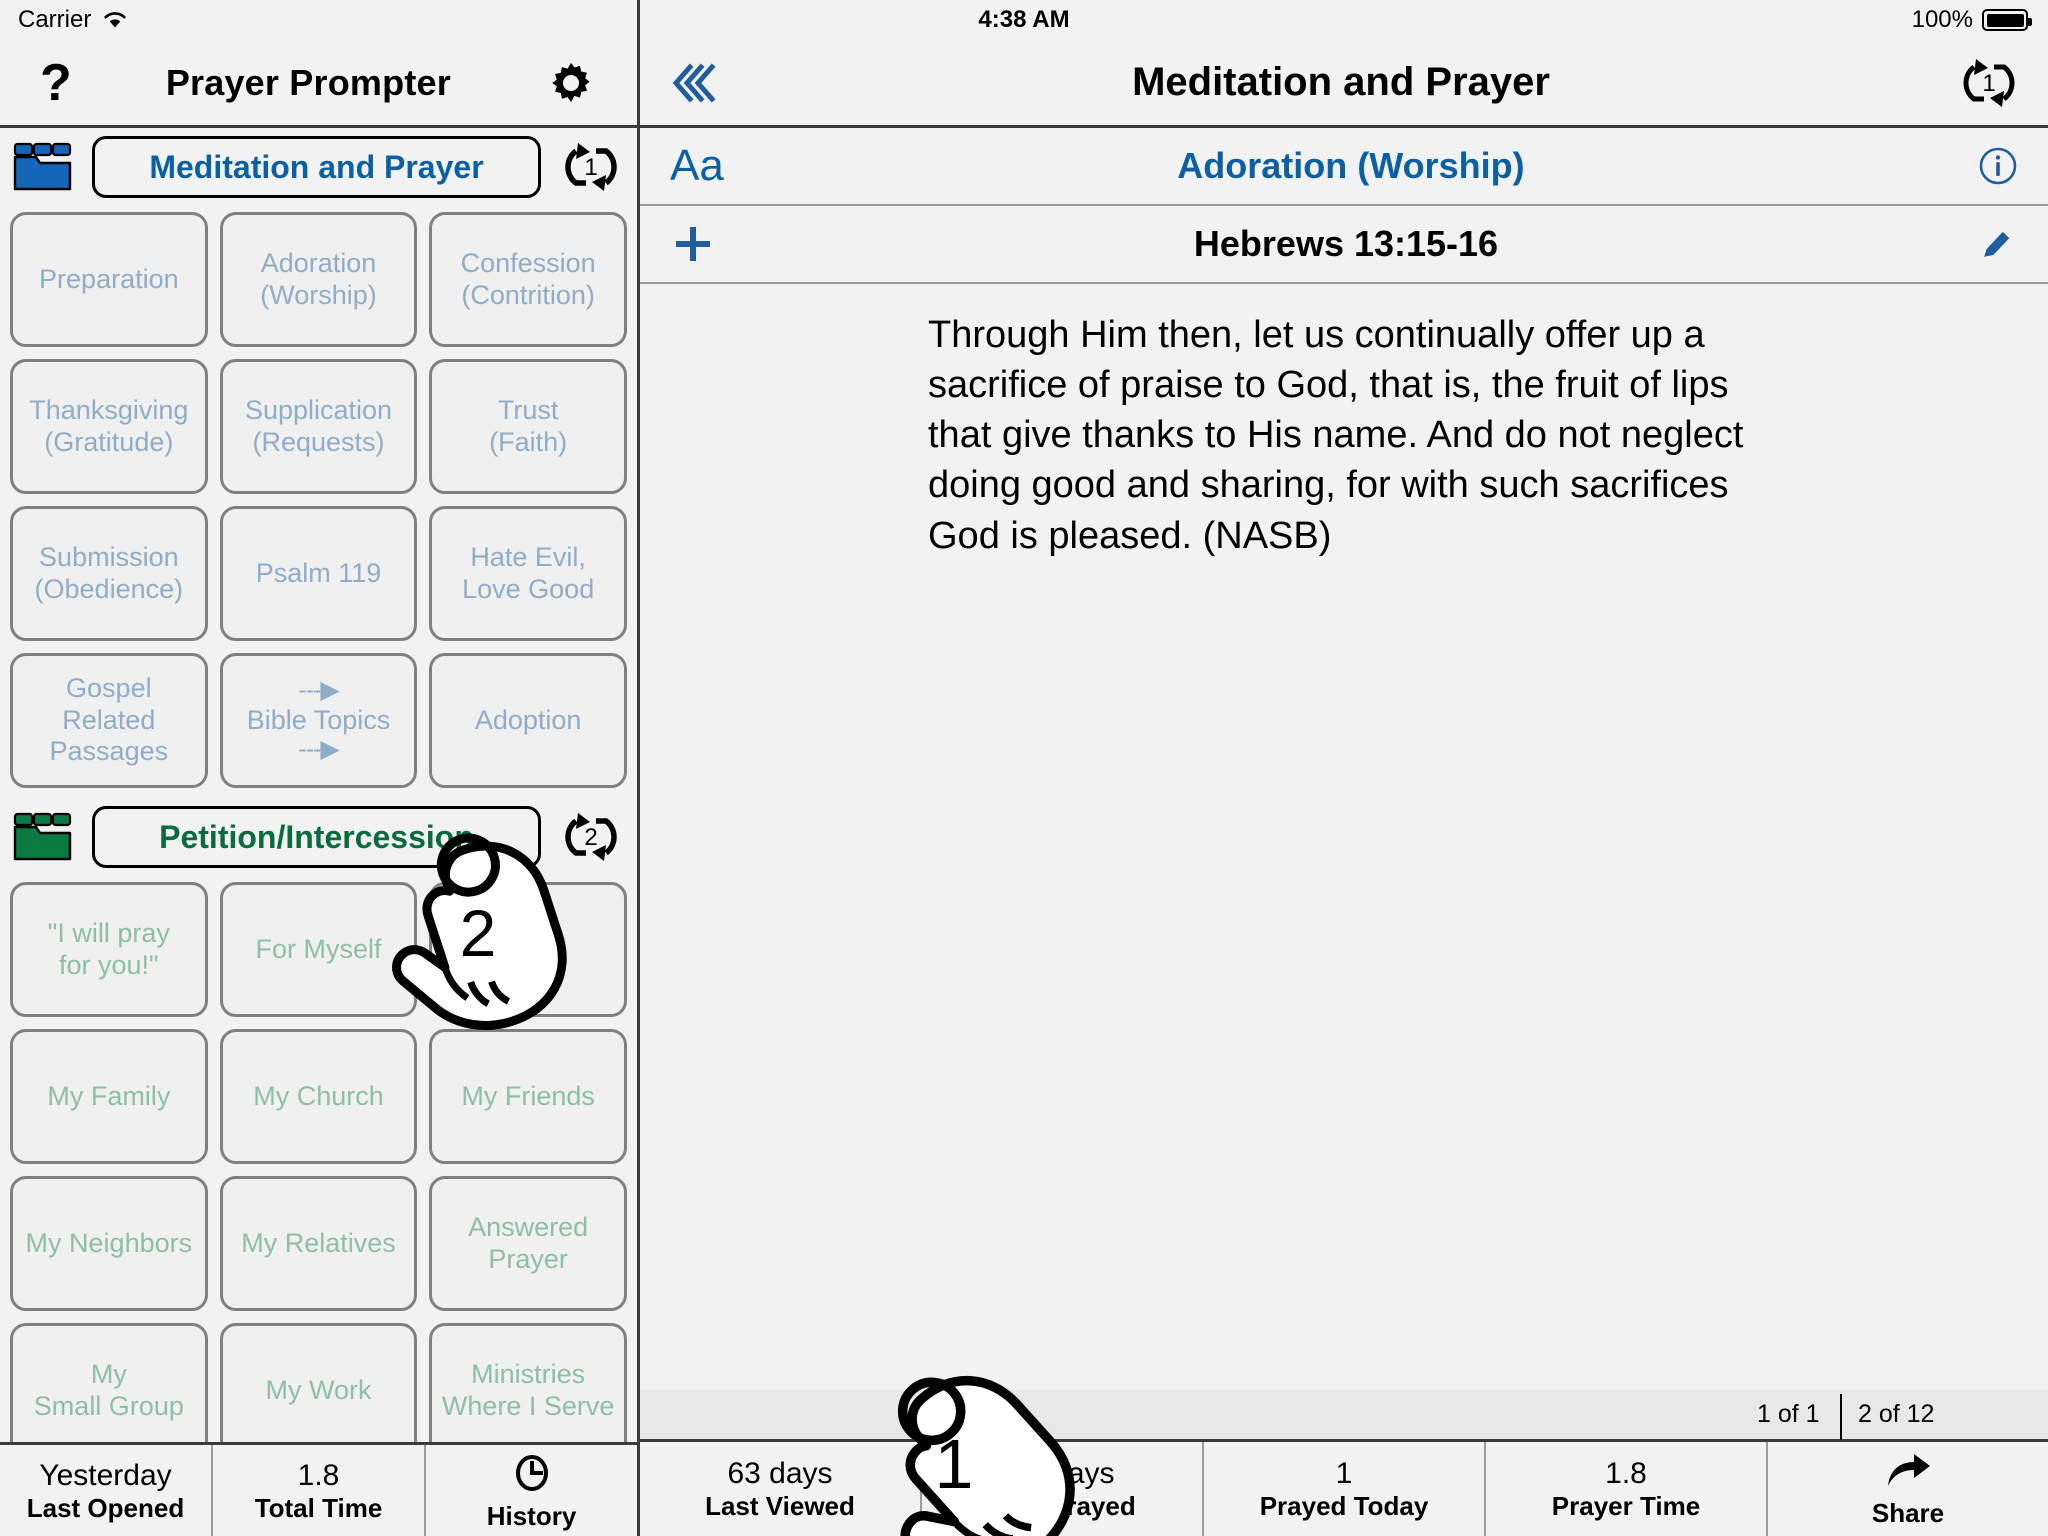 The height and width of the screenshot is (1536, 2048). What do you see at coordinates (108, 1389) in the screenshot?
I see `tile-label: My Small Group` at bounding box center [108, 1389].